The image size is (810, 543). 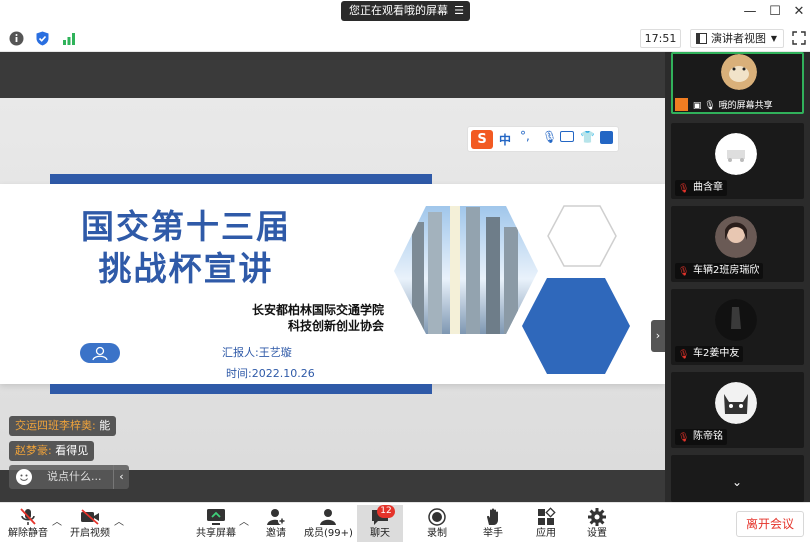 I want to click on toolbox-icon, so click(x=606, y=137).